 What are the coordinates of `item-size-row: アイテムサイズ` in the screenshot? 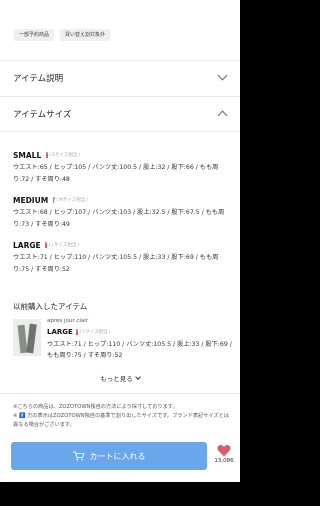 It's located at (120, 113).